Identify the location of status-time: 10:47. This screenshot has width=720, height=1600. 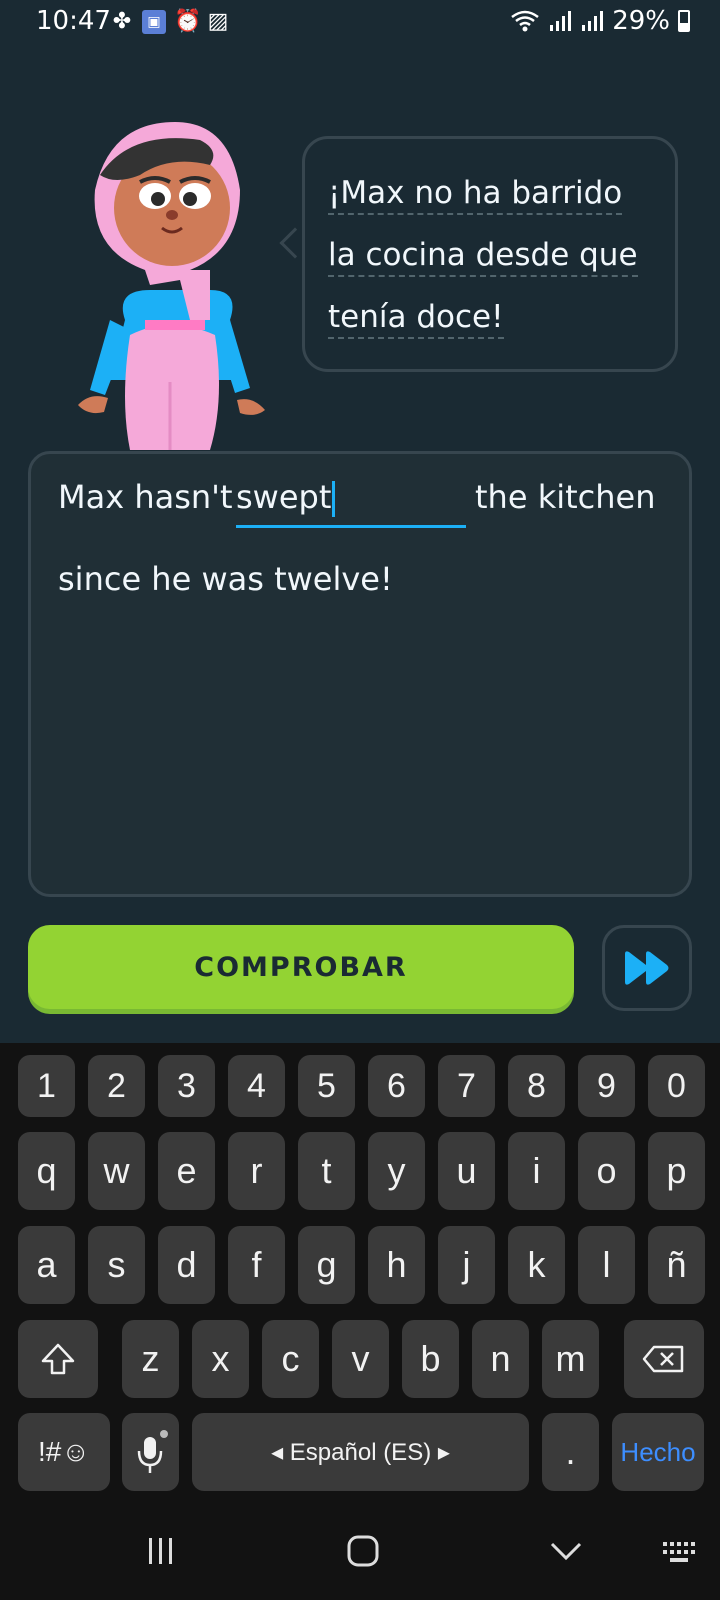
(73, 21).